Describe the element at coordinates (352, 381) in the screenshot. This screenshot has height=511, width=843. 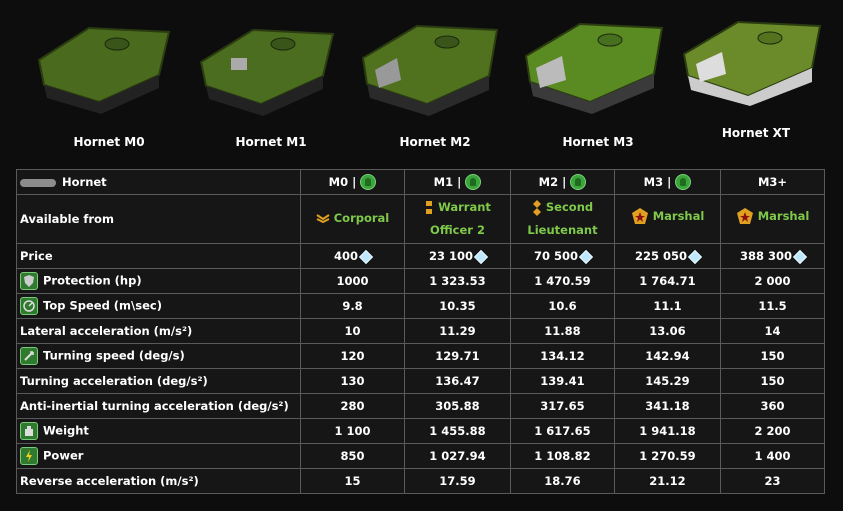
I see `cell-value: 130` at that location.